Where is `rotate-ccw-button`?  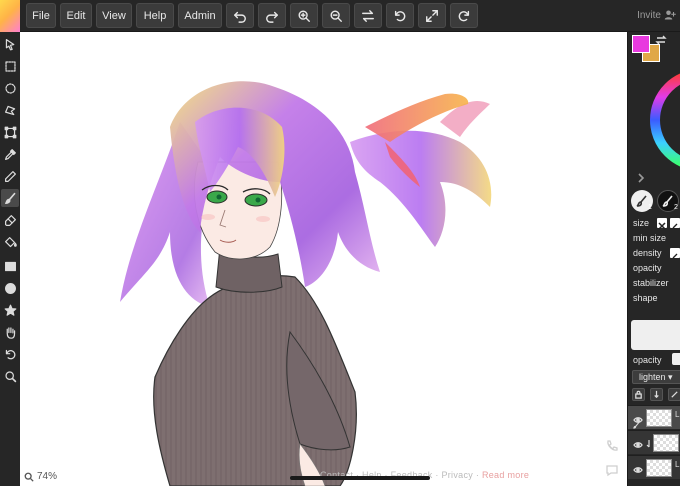
rotate-ccw-button is located at coordinates (400, 15).